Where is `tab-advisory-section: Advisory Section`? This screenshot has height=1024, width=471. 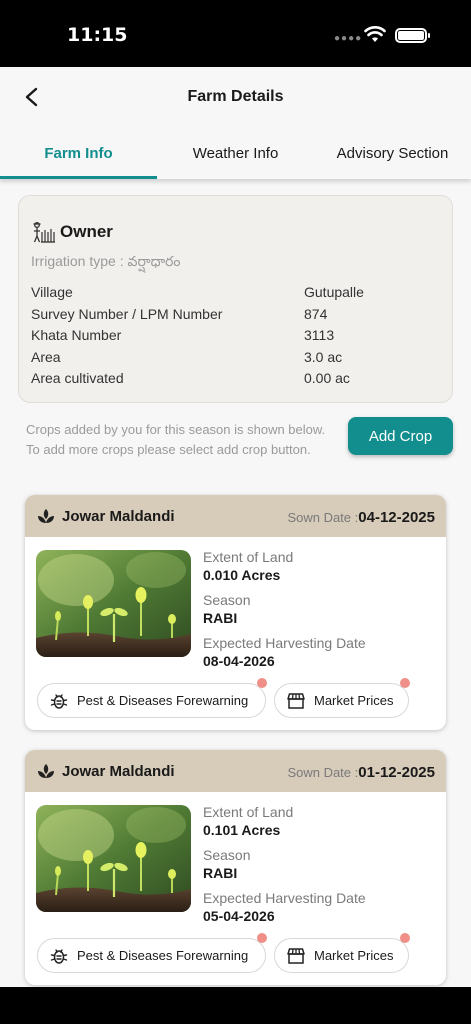
tab-advisory-section: Advisory Section is located at coordinates (392, 154).